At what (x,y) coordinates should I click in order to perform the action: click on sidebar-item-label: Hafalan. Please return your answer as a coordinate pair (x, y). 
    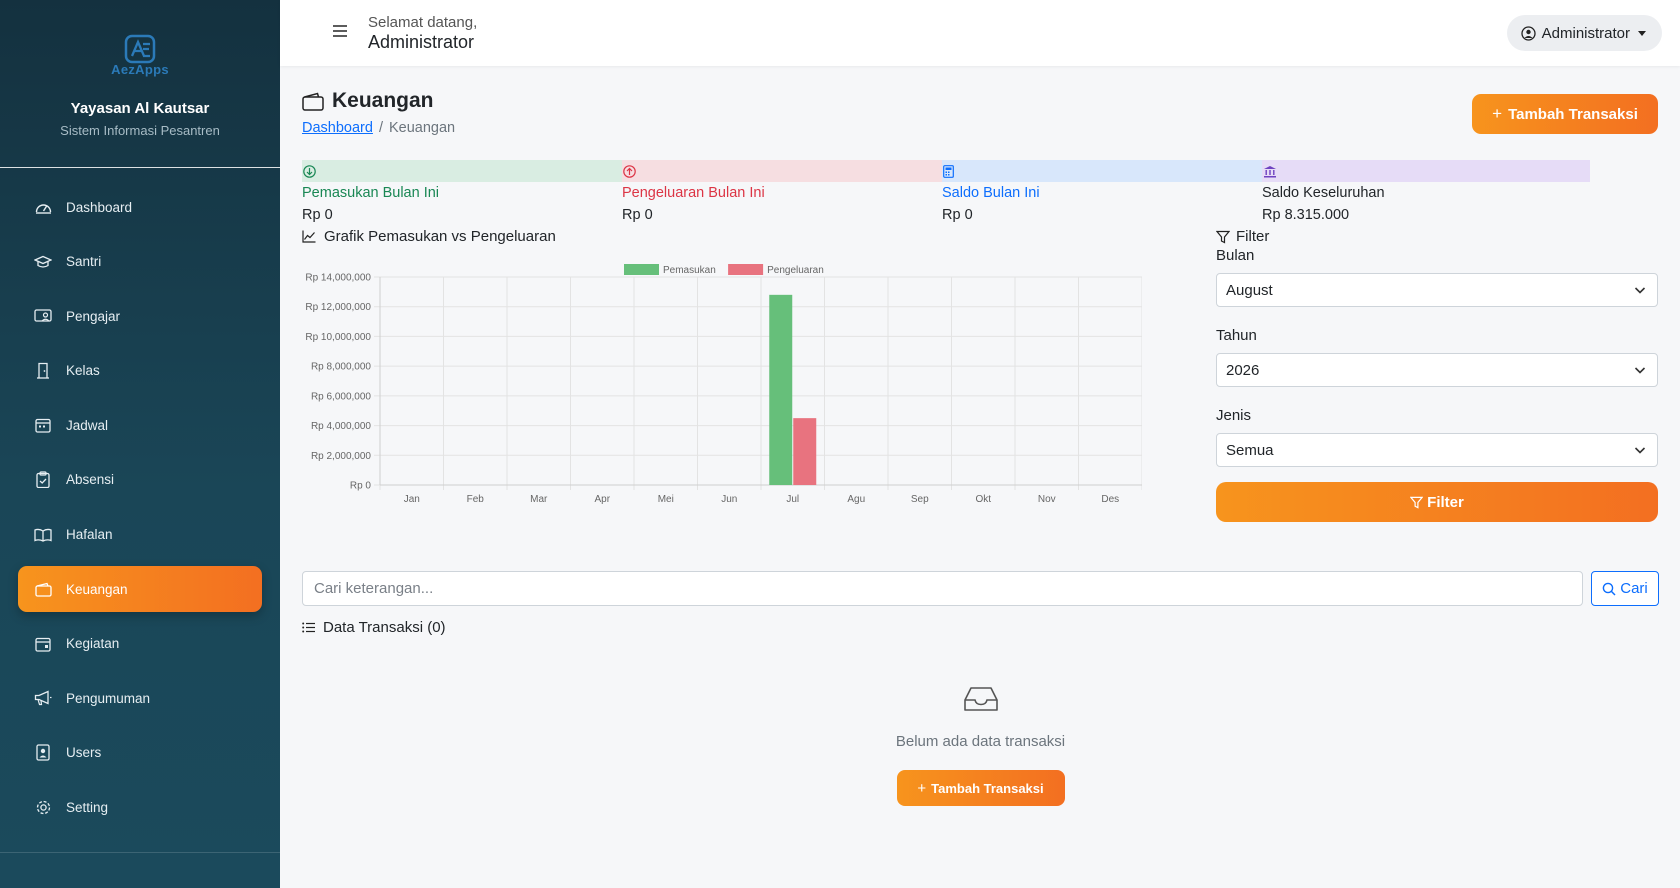
    Looking at the image, I should click on (89, 535).